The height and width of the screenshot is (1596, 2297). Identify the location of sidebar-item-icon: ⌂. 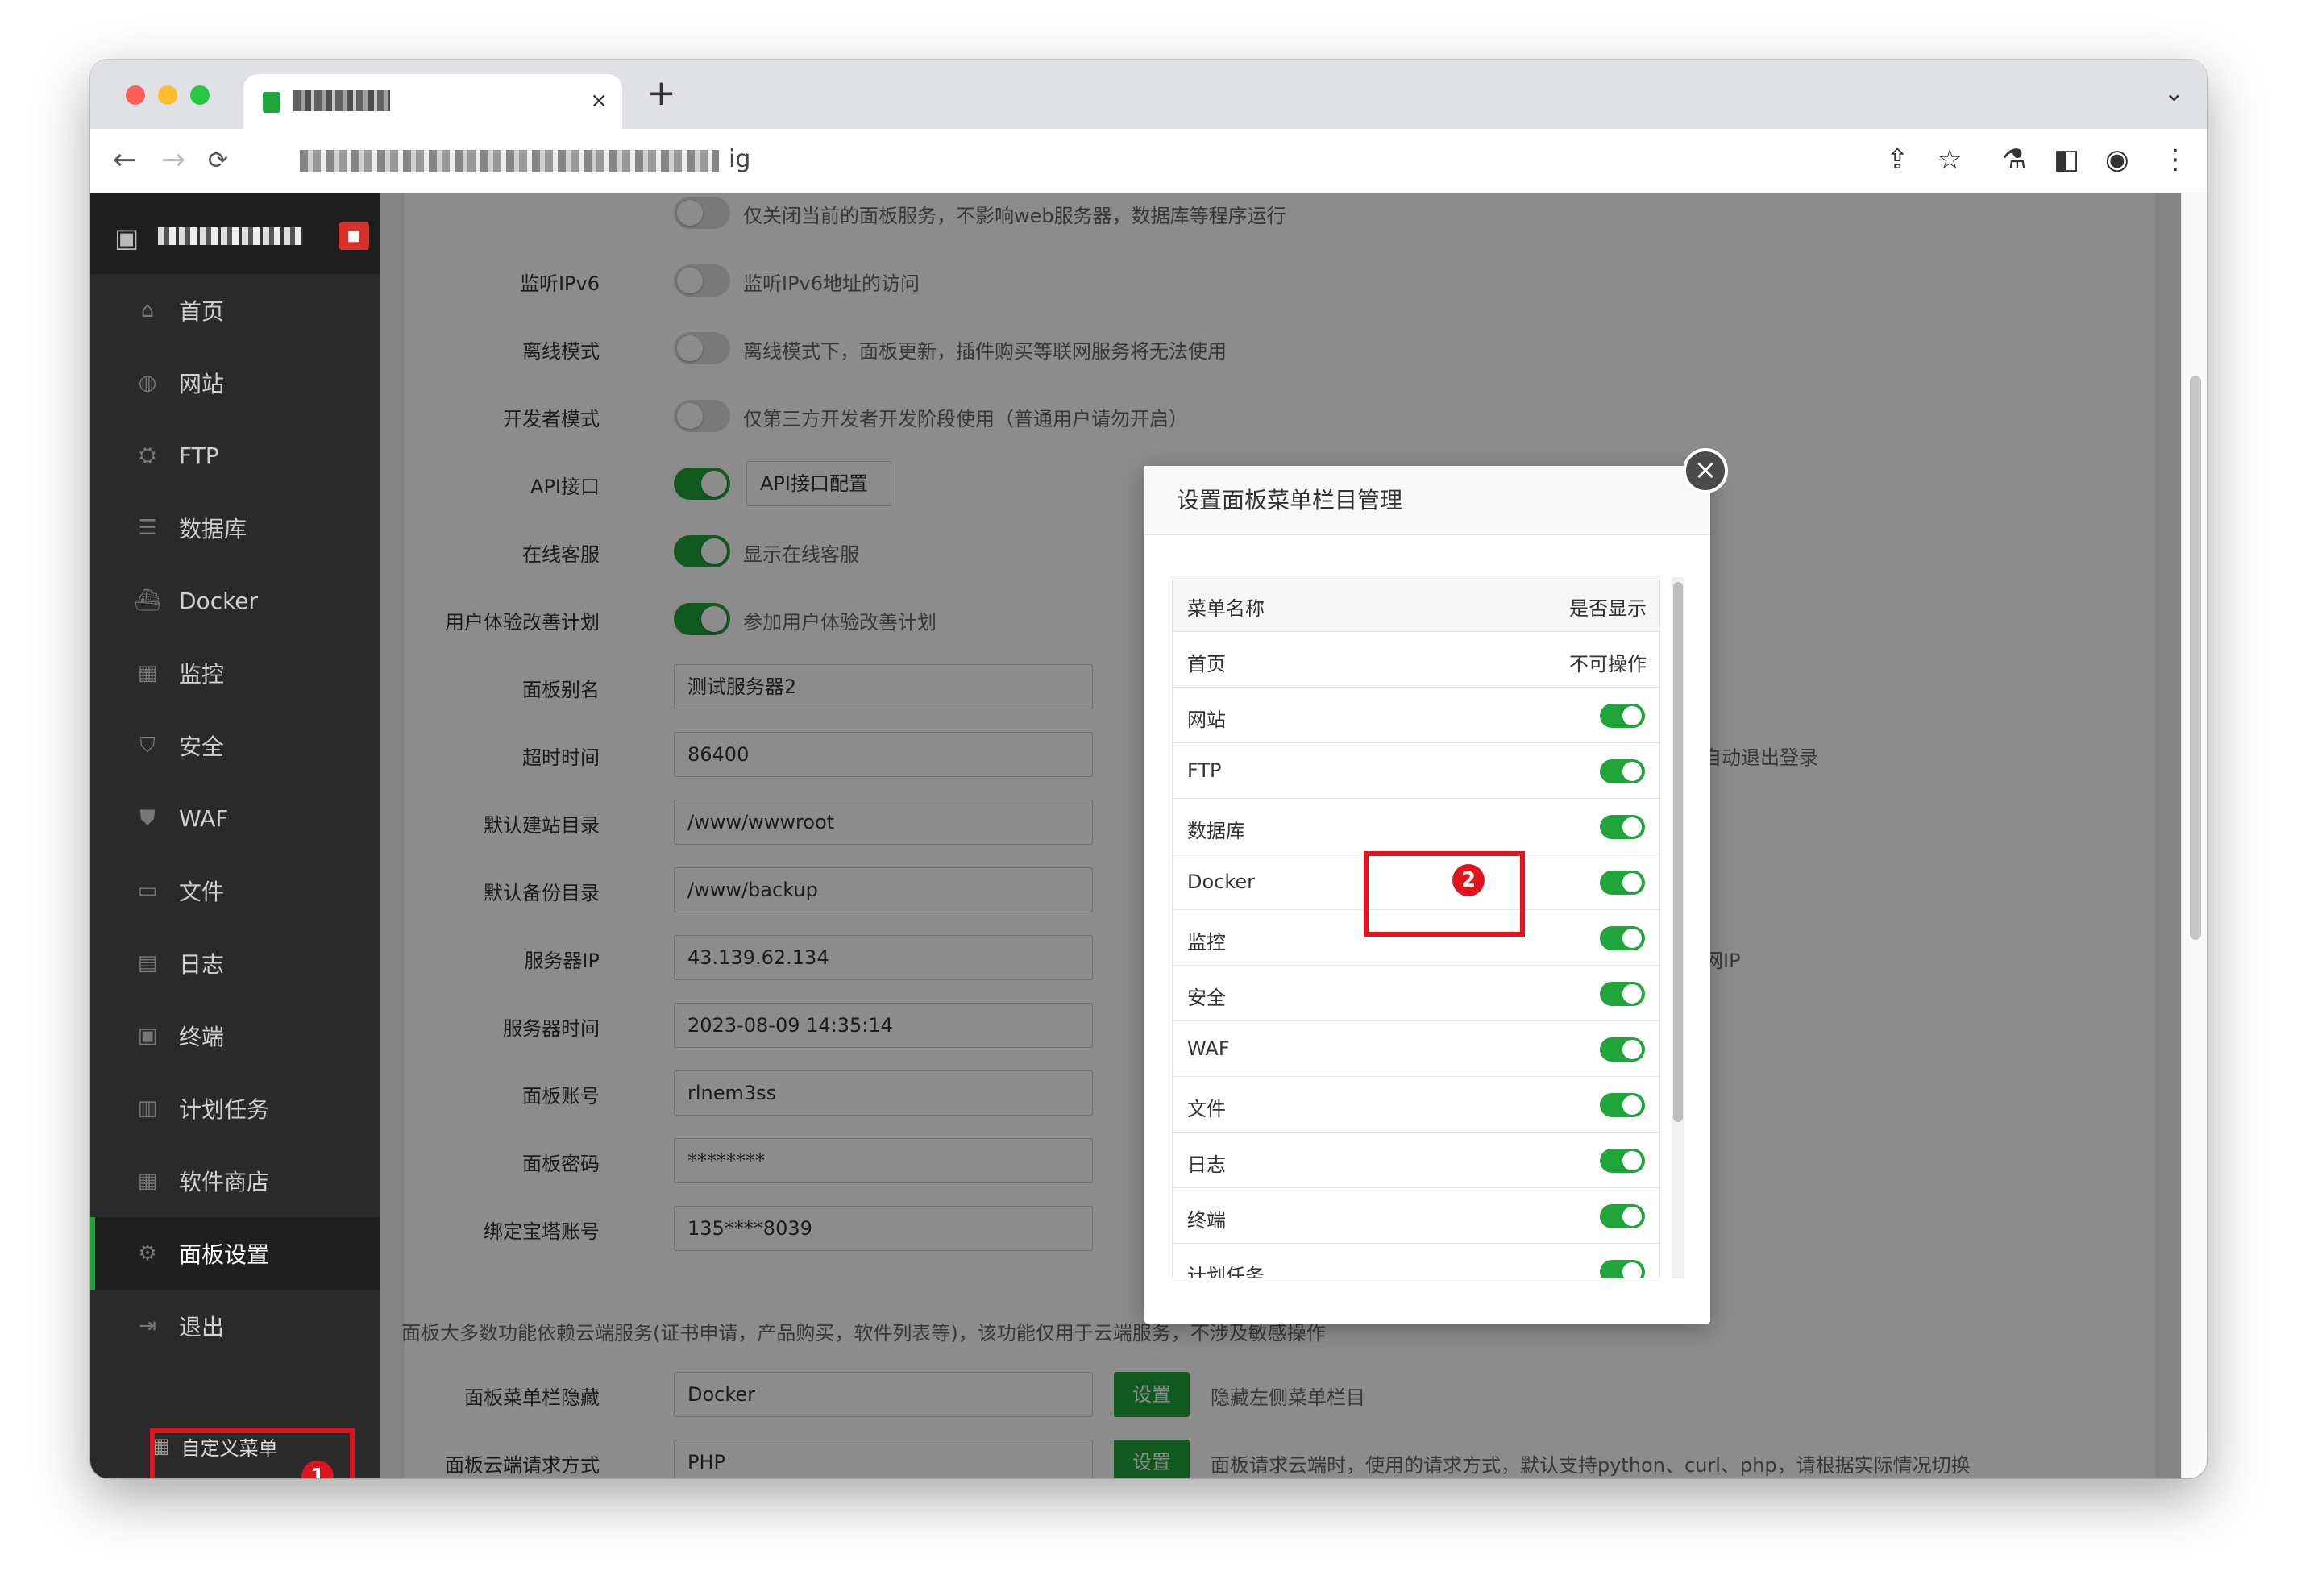
(147, 310).